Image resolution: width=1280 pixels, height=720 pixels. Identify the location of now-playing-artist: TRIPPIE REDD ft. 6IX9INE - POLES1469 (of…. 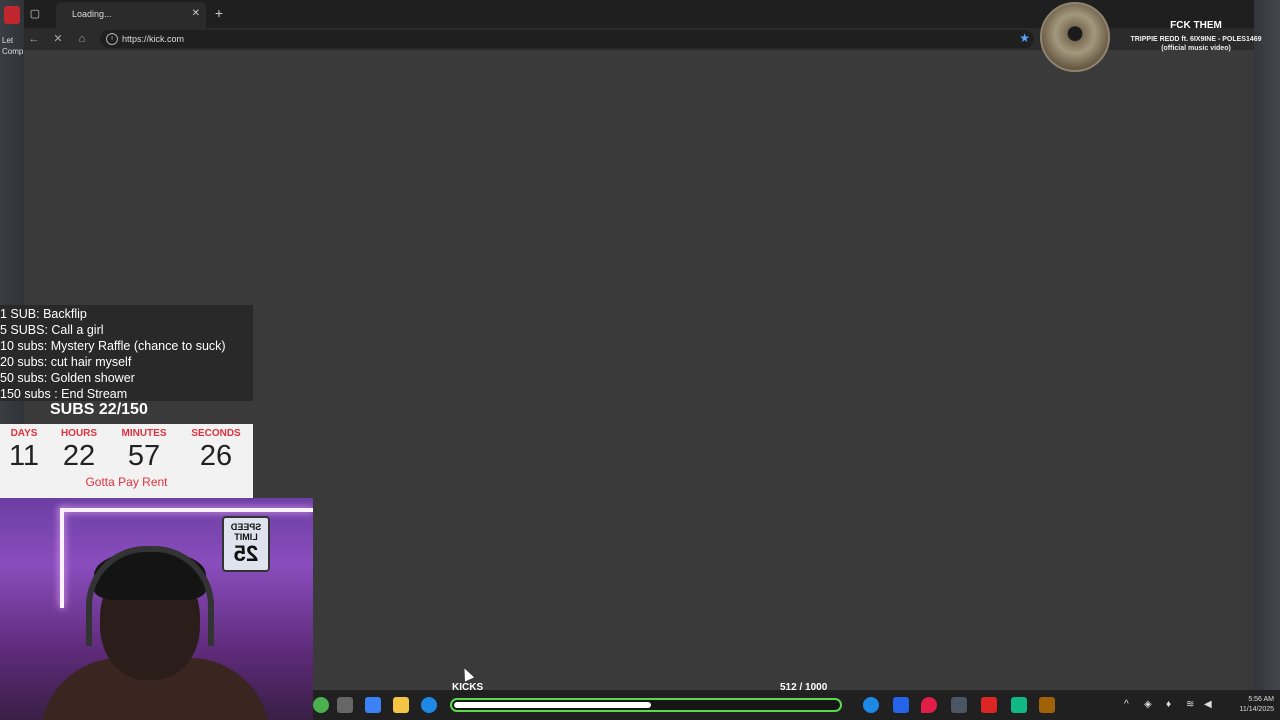
(1196, 44).